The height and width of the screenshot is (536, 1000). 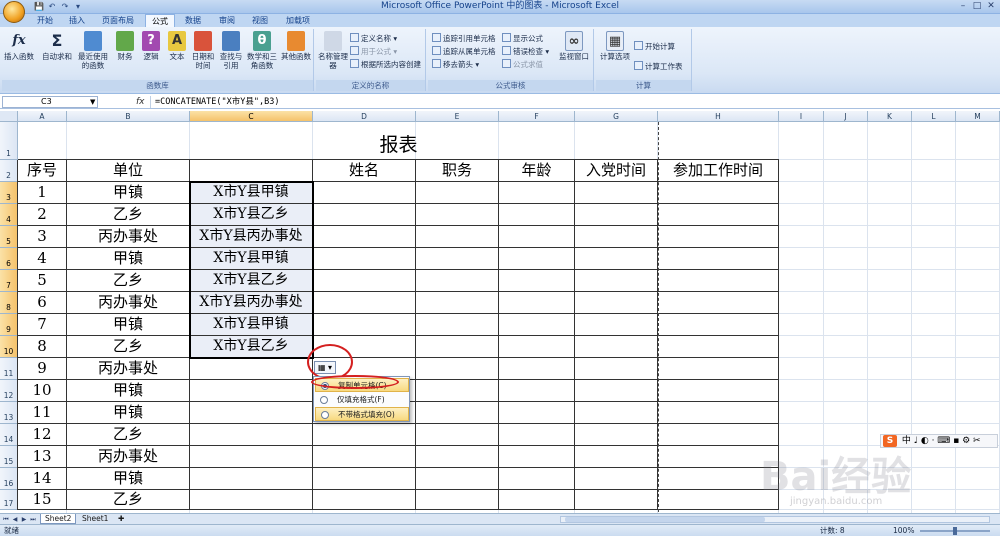 What do you see at coordinates (42, 369) in the screenshot?
I see `table-cell-seq: 9` at bounding box center [42, 369].